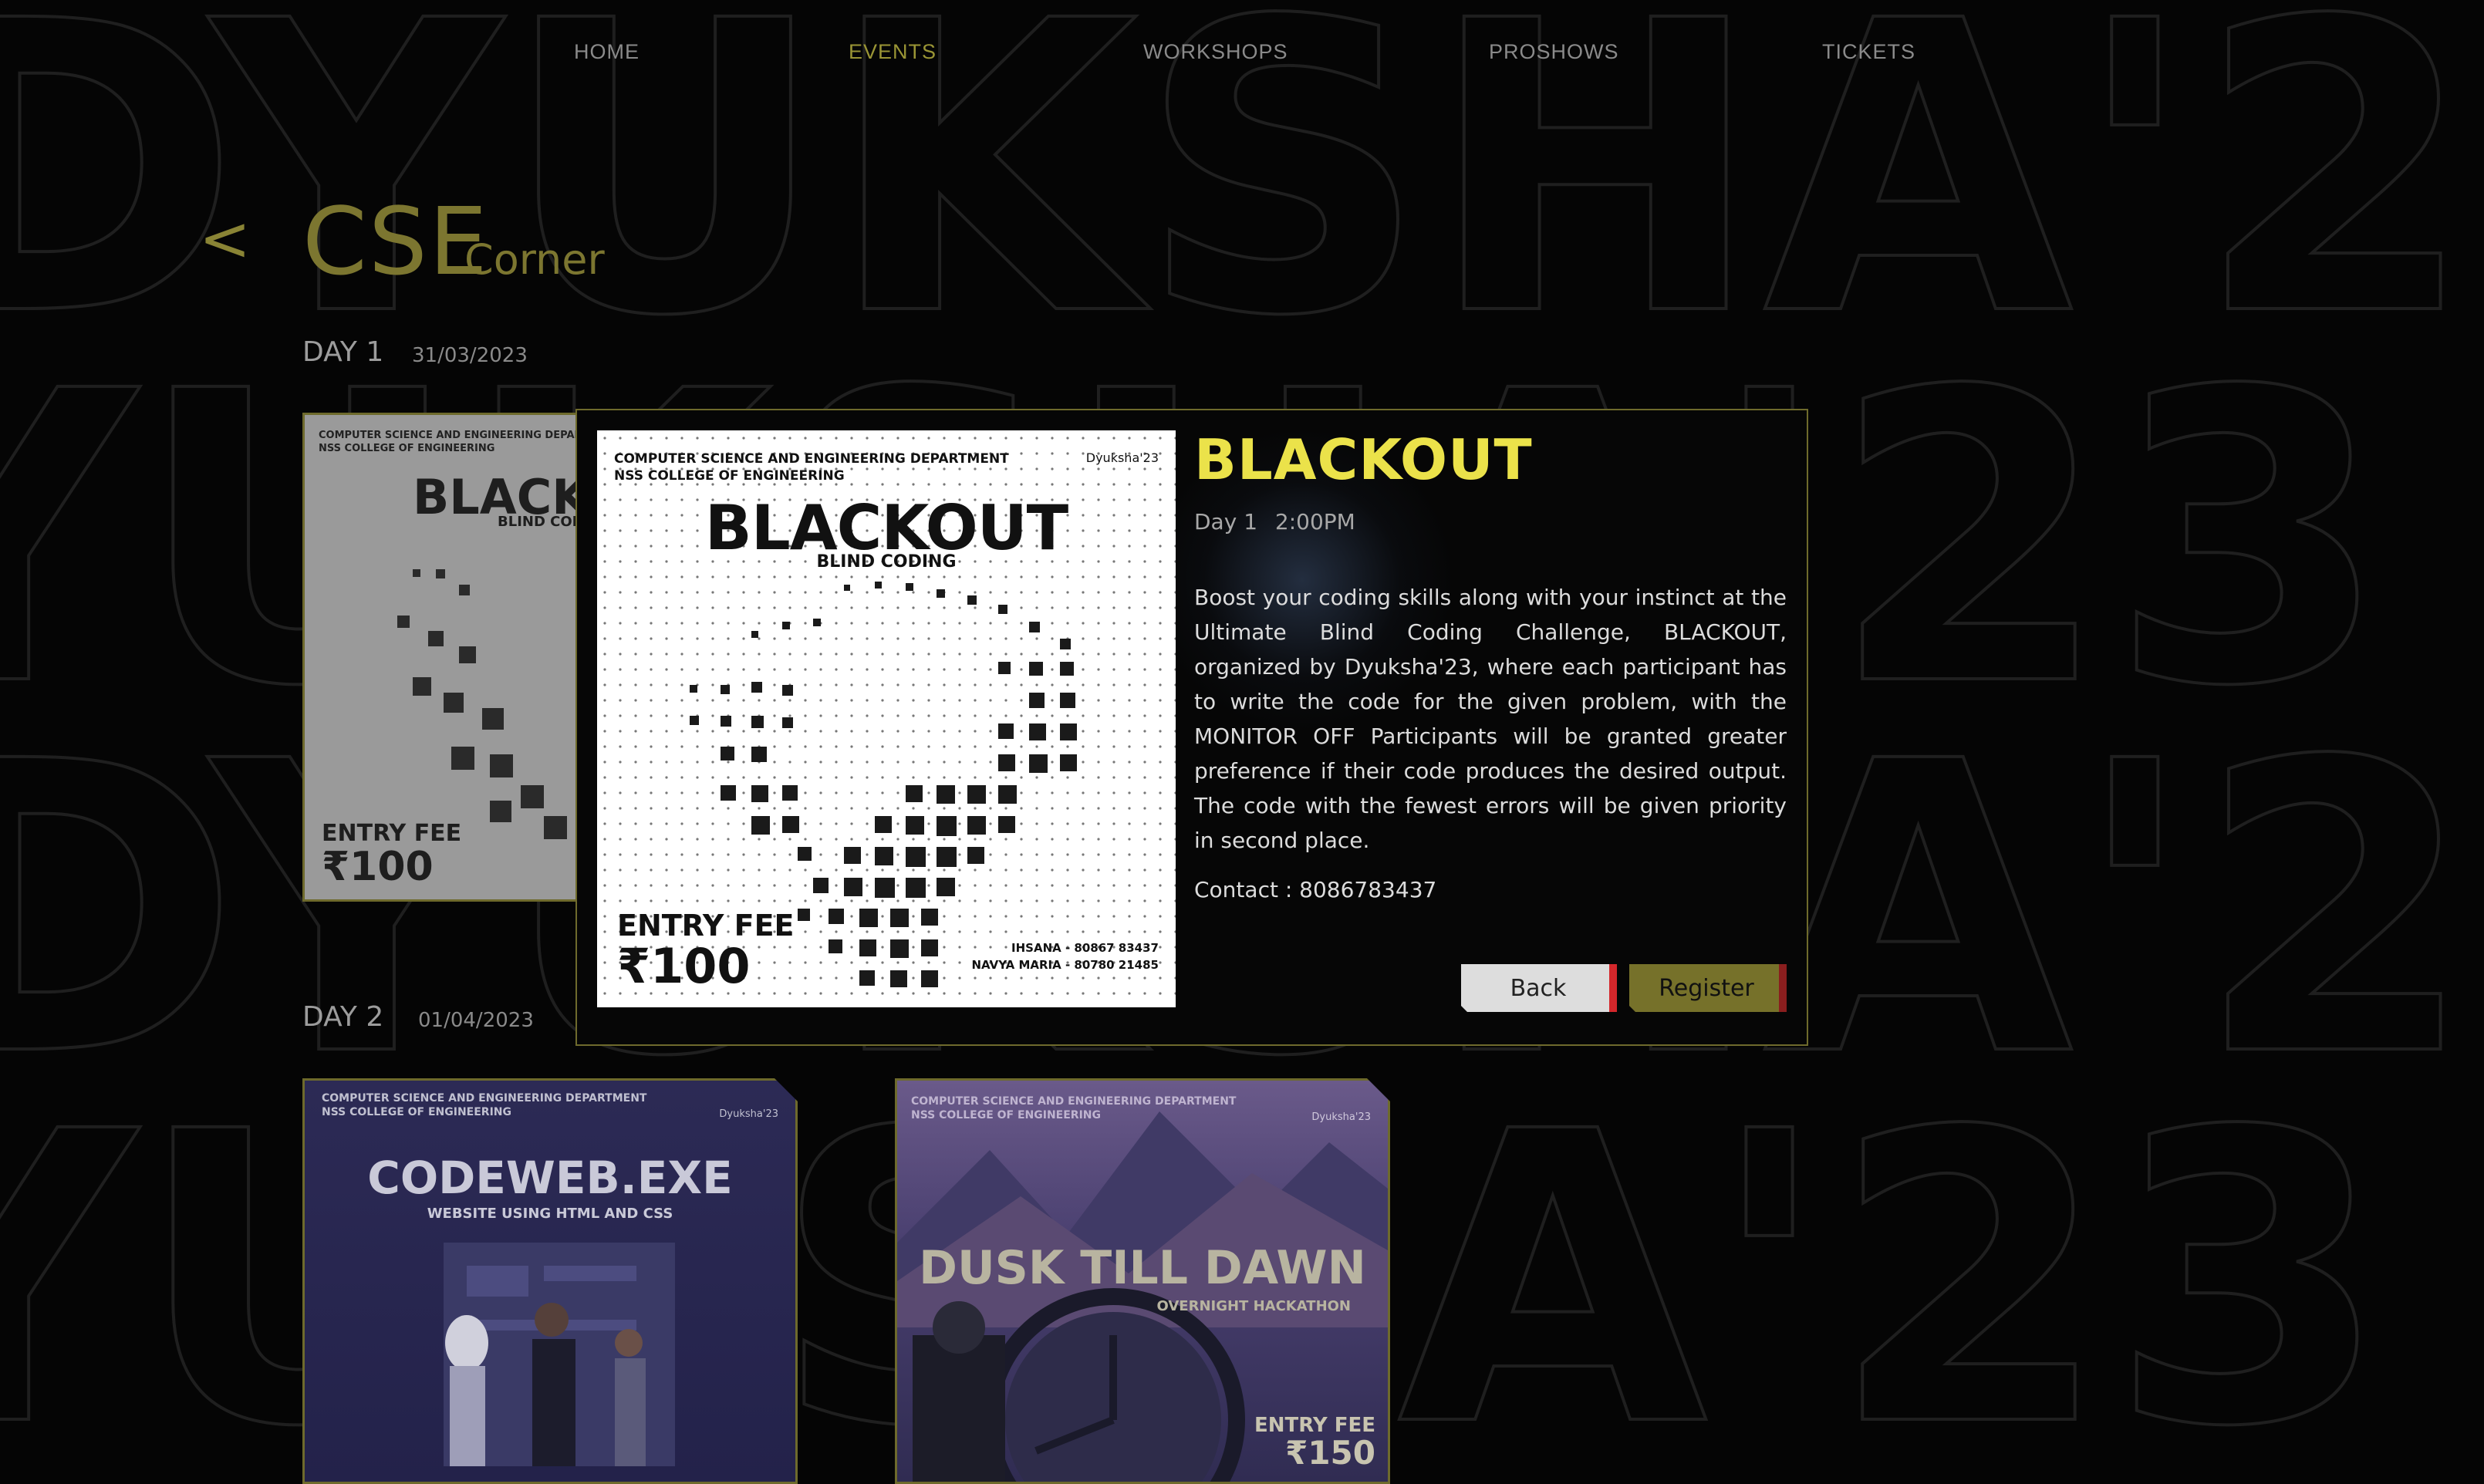 Image resolution: width=2484 pixels, height=1484 pixels. I want to click on register-button: Register, so click(1706, 988).